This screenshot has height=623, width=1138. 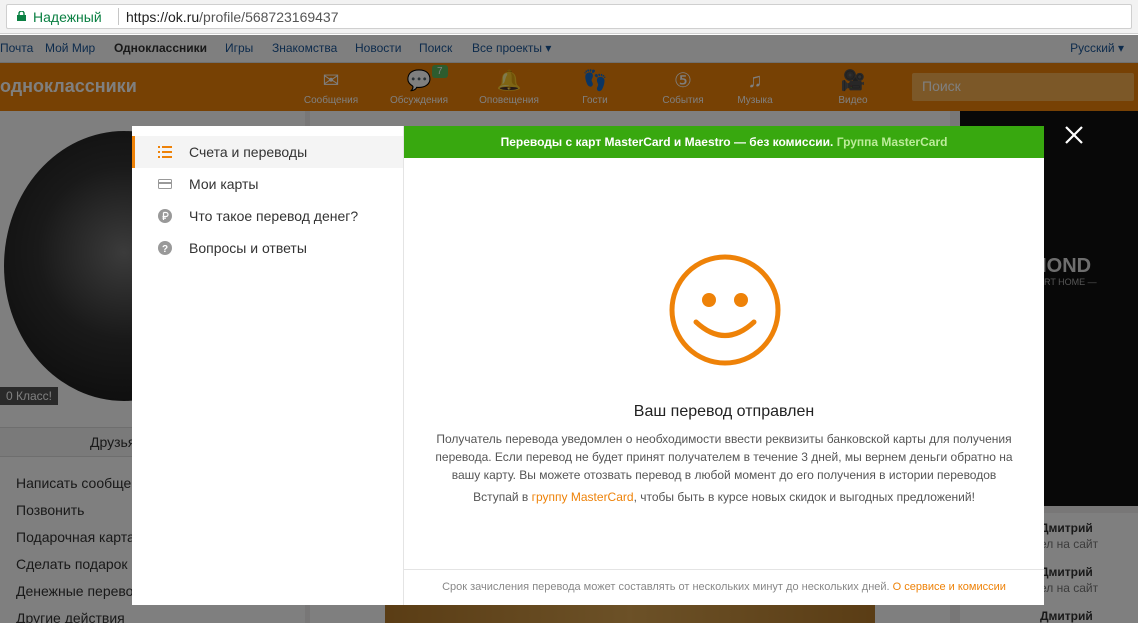 What do you see at coordinates (1074, 135) in the screenshot?
I see `close-icon` at bounding box center [1074, 135].